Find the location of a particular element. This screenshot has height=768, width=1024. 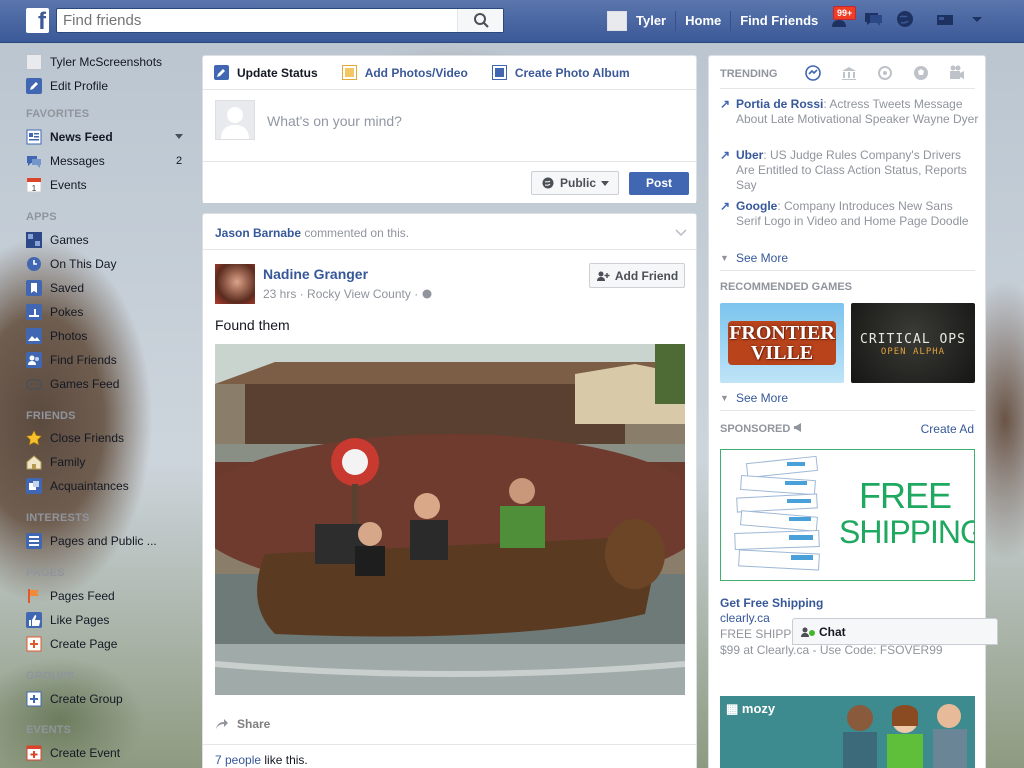

sidebar-item-like-pages: Like Pages is located at coordinates (67, 620).